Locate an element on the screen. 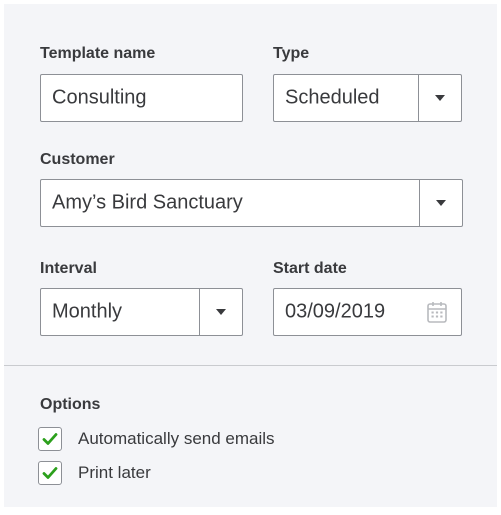  template-name-label: Template name is located at coordinates (98, 53).